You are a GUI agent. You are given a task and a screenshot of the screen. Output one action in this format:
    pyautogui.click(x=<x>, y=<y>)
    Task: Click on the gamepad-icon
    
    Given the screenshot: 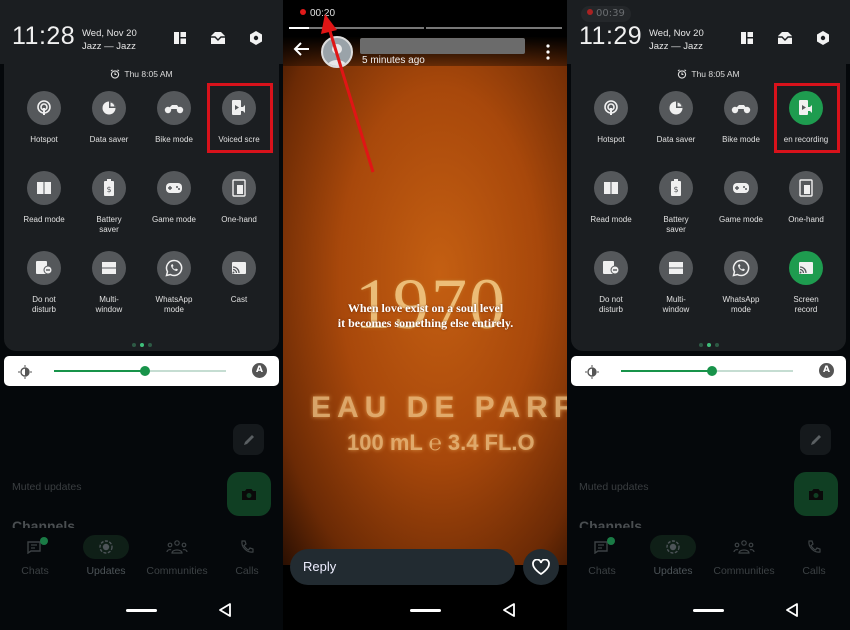 What is the action you would take?
    pyautogui.click(x=741, y=188)
    